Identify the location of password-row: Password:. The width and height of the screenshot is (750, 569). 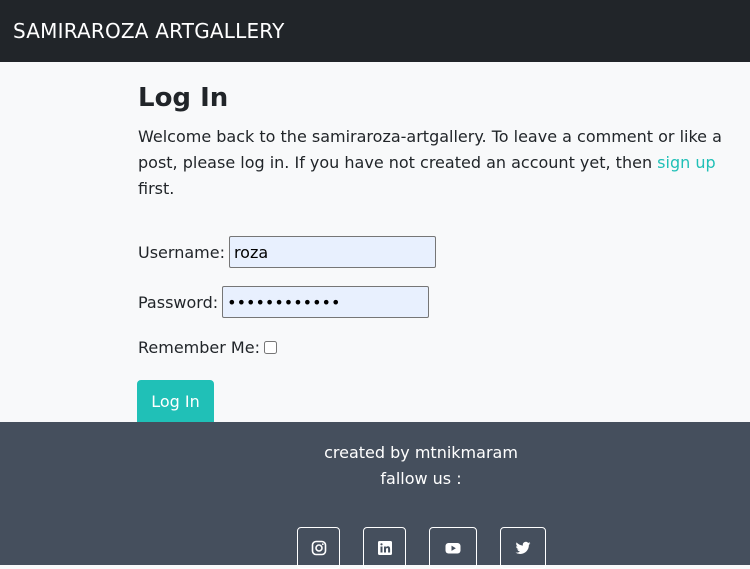
(284, 302).